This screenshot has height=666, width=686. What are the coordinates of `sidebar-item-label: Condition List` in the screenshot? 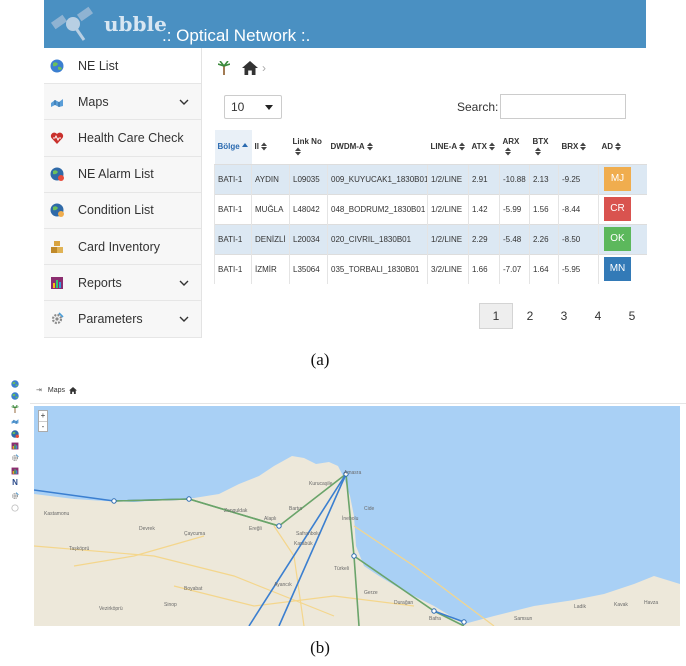 It's located at (116, 210).